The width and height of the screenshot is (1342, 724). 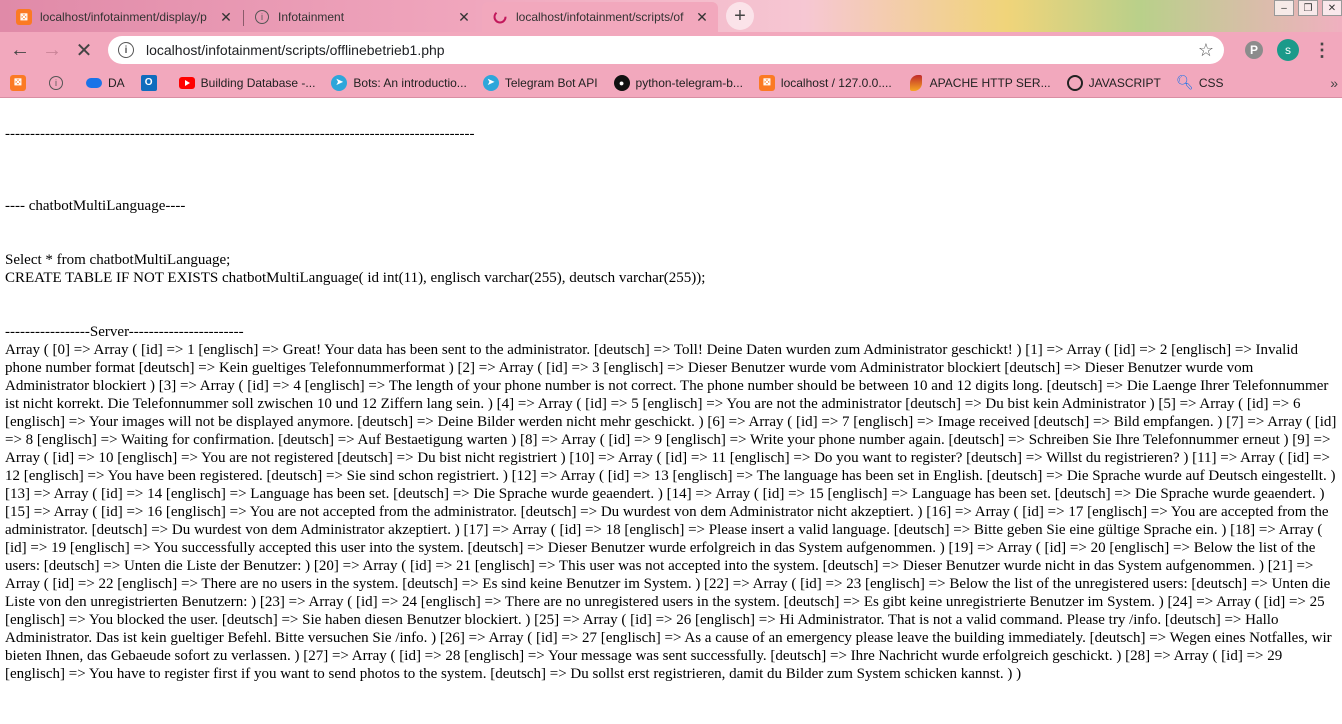 What do you see at coordinates (148, 82) in the screenshot?
I see `outlook-icon: O` at bounding box center [148, 82].